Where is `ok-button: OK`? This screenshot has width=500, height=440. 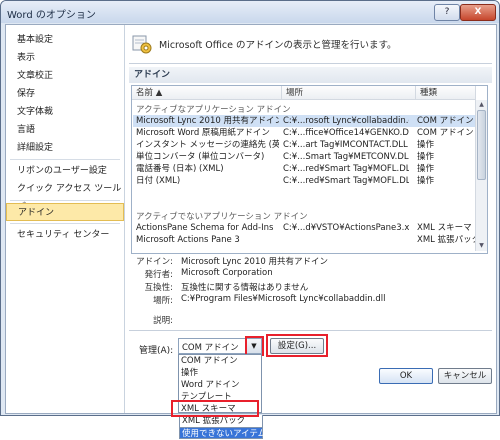
ok-button: OK is located at coordinates (406, 376).